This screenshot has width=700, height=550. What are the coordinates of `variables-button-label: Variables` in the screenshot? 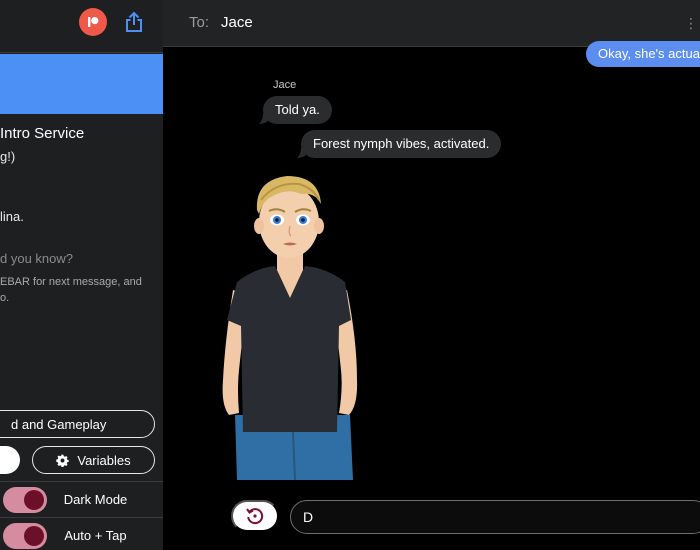 It's located at (104, 460).